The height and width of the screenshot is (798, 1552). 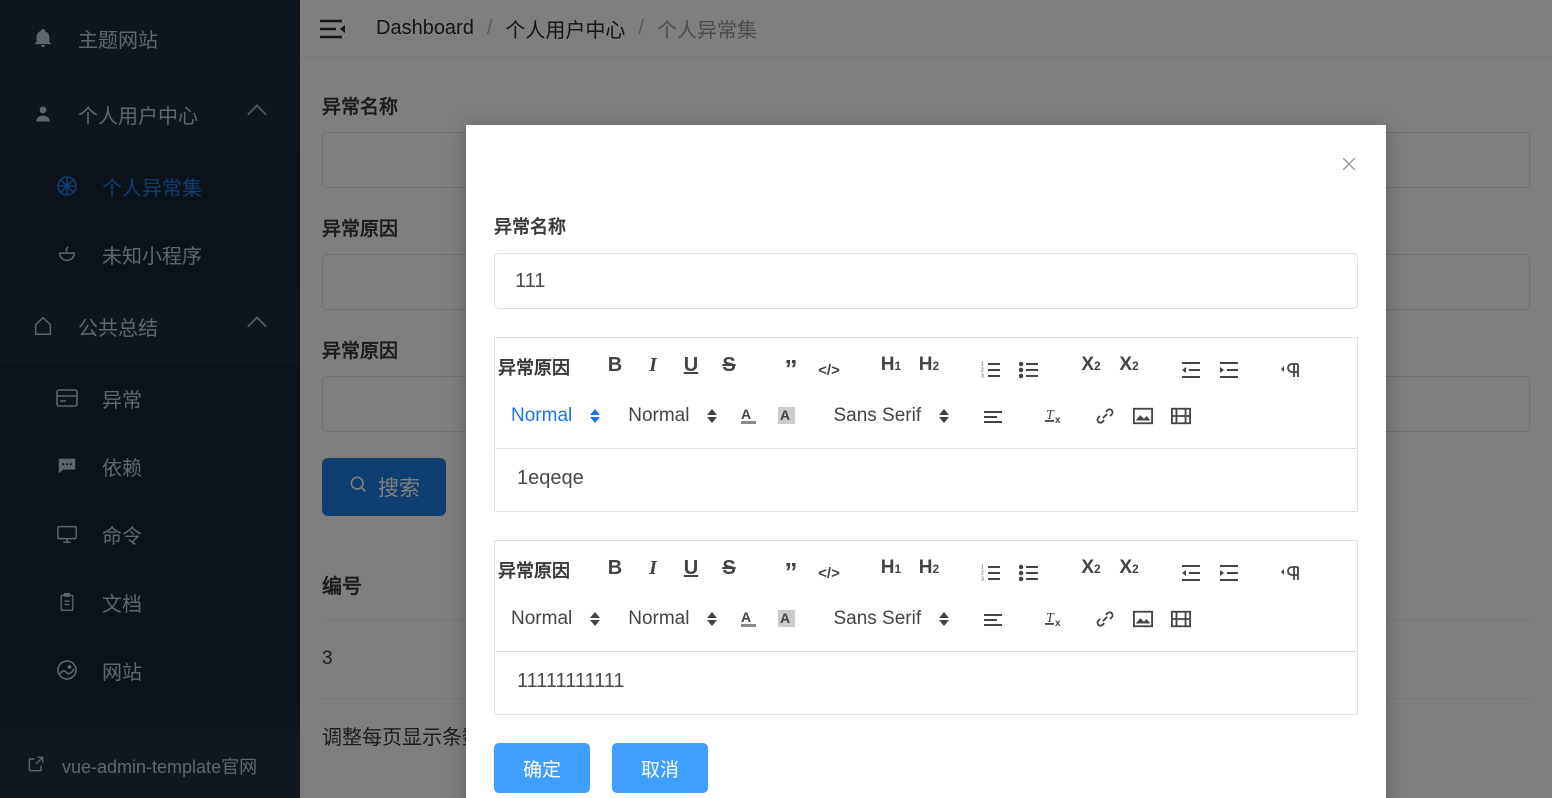 I want to click on editor-2-content: 11111111111, so click(x=926, y=683).